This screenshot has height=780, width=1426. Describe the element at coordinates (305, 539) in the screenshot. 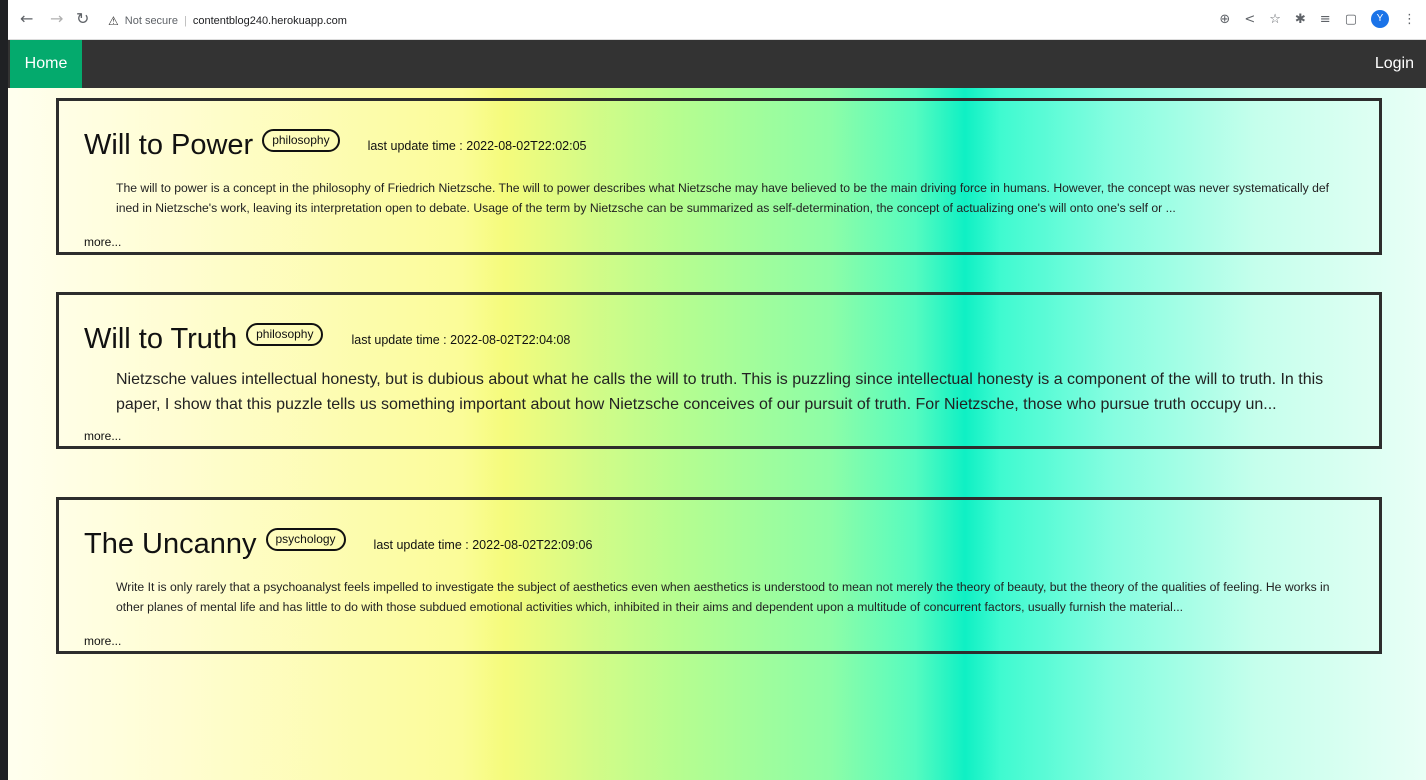

I see `post-tag: psychology` at that location.